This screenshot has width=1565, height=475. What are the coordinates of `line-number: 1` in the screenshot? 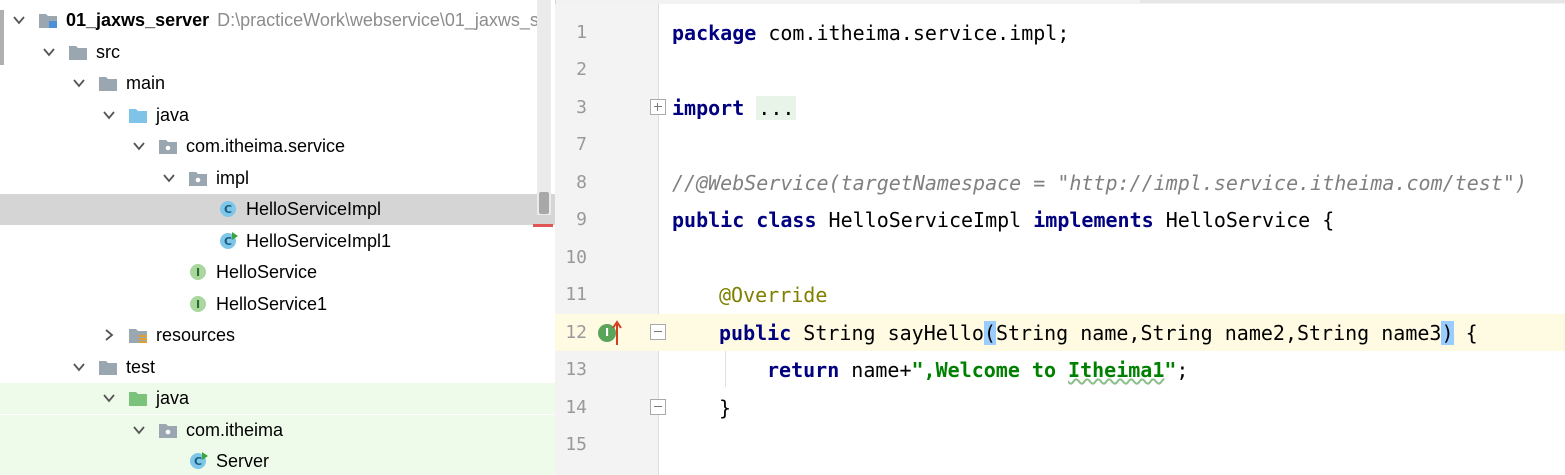 It's located at (581, 32).